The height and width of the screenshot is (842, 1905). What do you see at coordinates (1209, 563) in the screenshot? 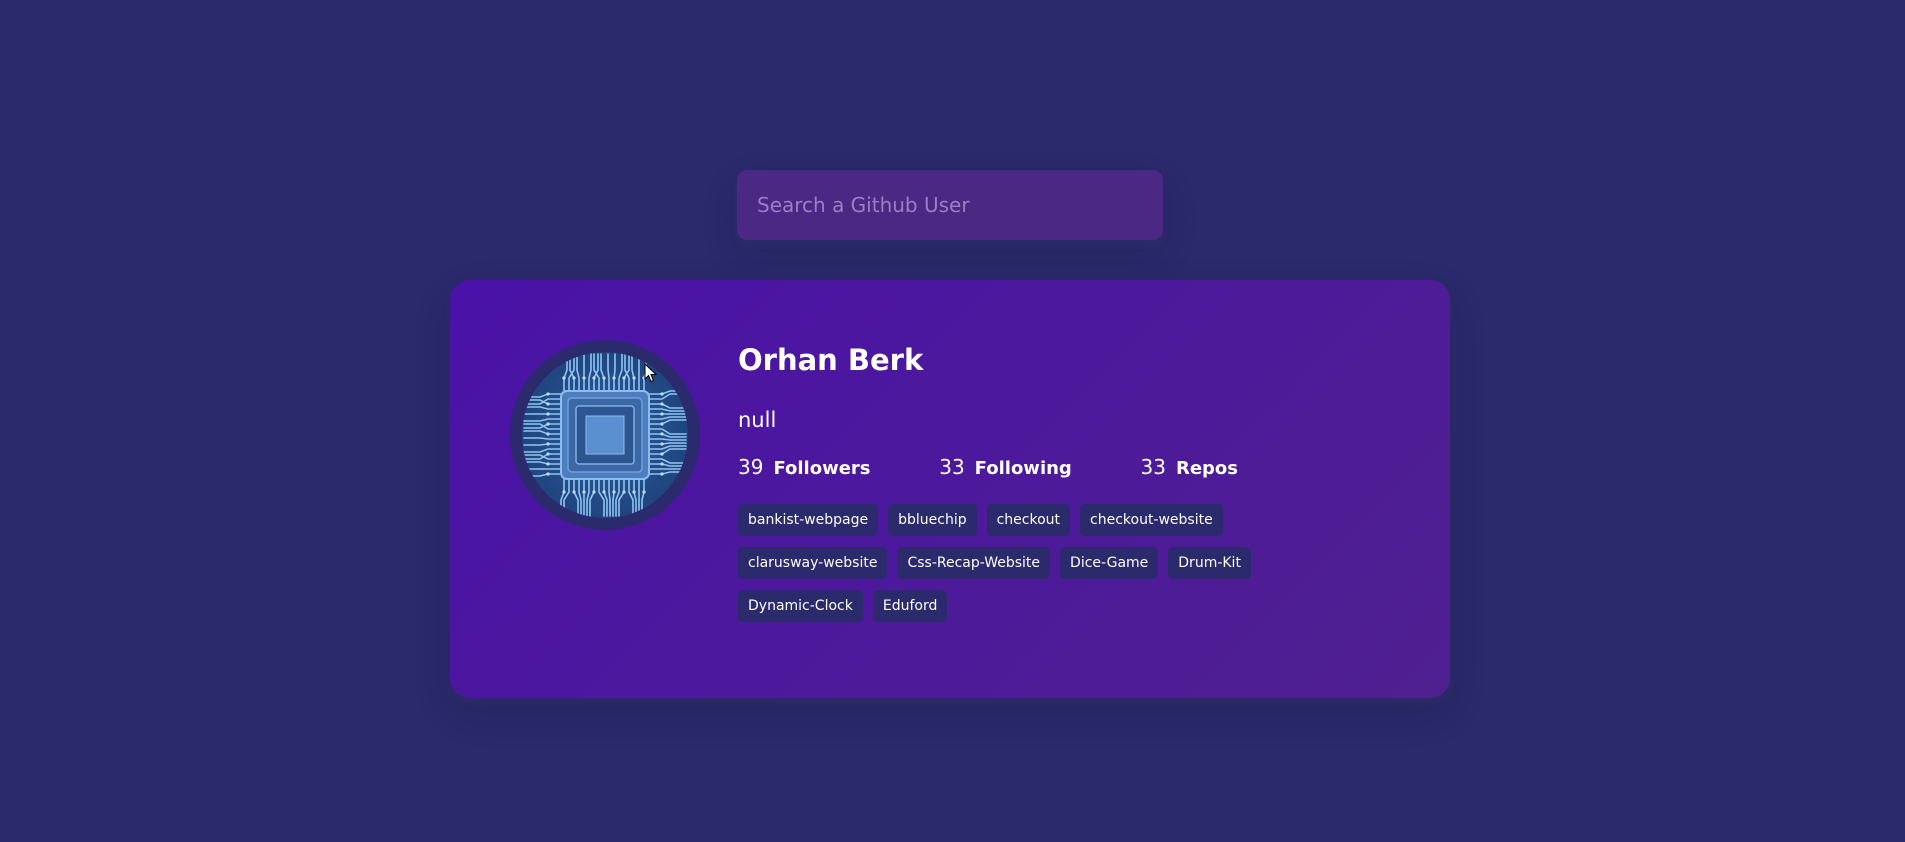
I see `repo-link: Drum-Kit` at bounding box center [1209, 563].